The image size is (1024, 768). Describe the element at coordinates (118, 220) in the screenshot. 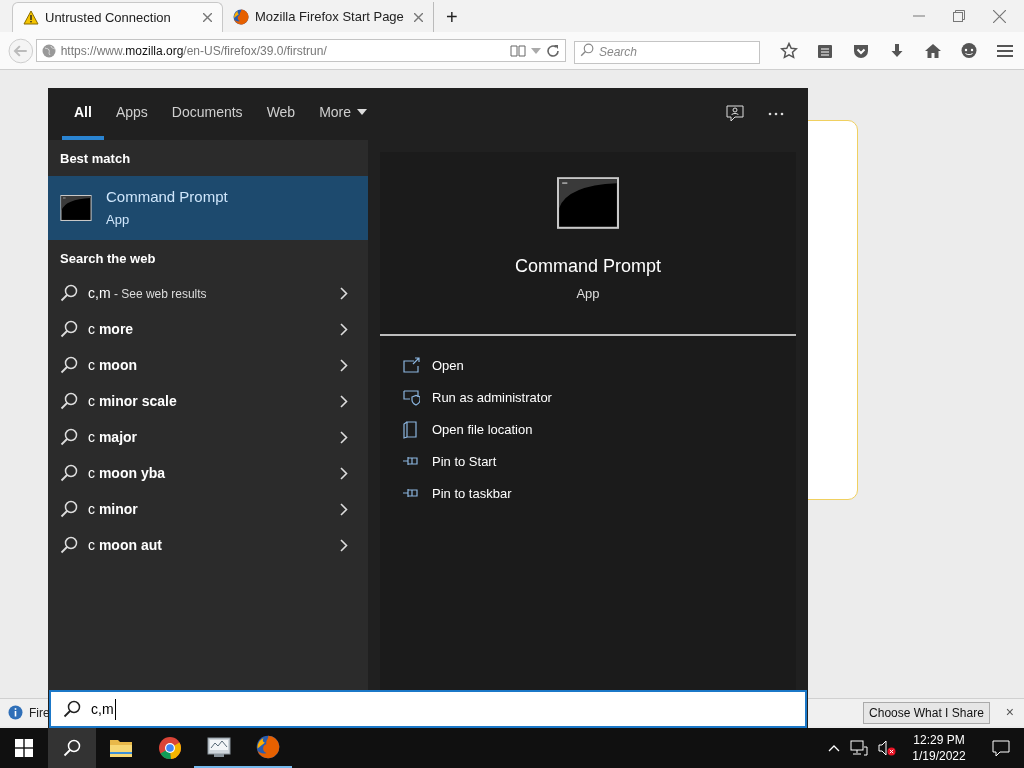

I see `app-type: App` at that location.